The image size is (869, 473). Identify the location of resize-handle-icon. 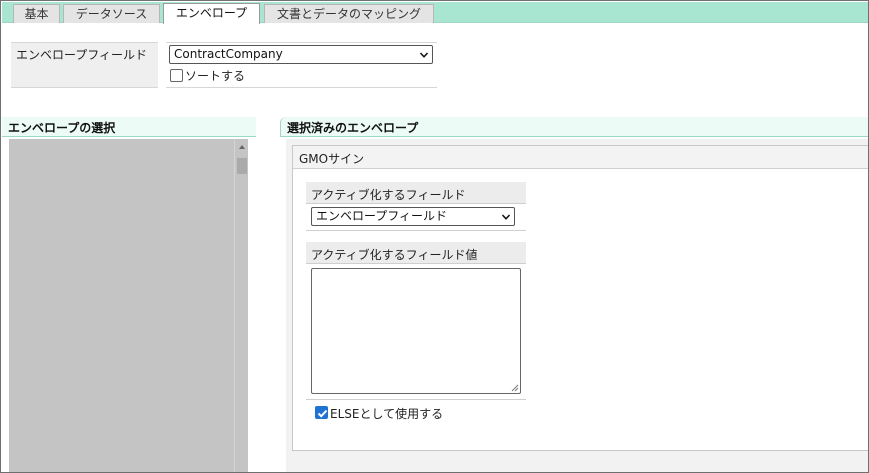
(515, 388).